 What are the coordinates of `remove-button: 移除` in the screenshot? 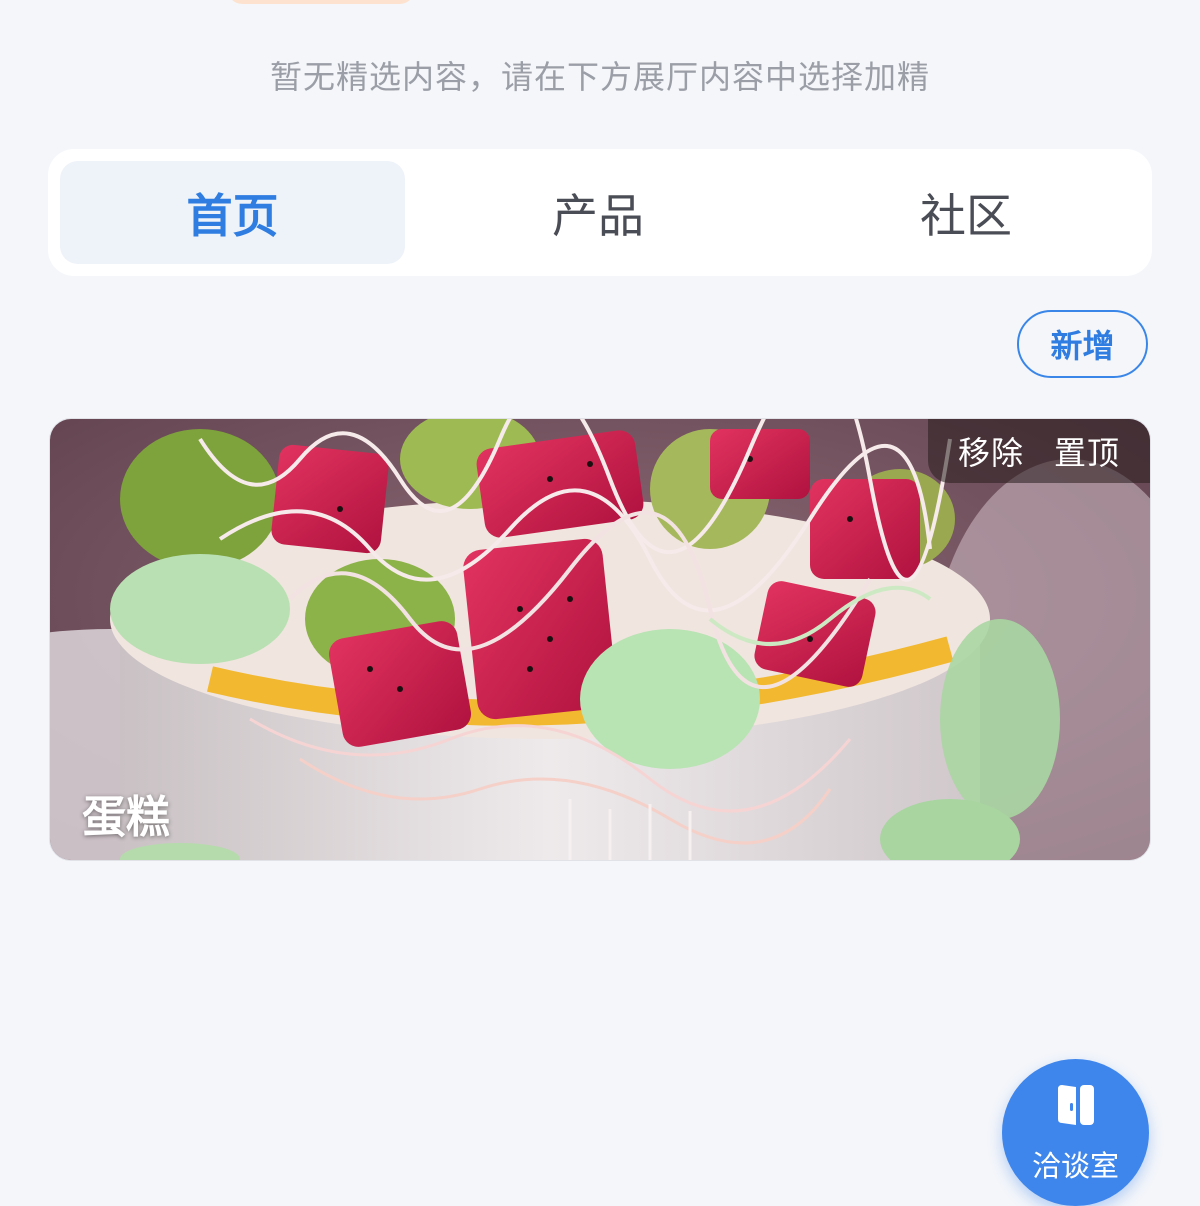 It's located at (991, 451).